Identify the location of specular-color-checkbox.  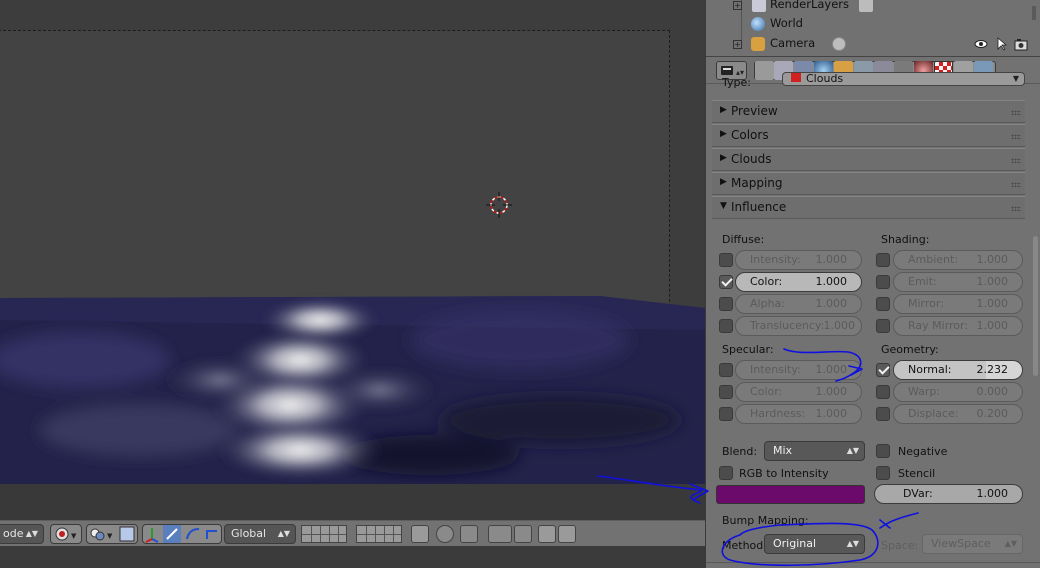
(726, 392).